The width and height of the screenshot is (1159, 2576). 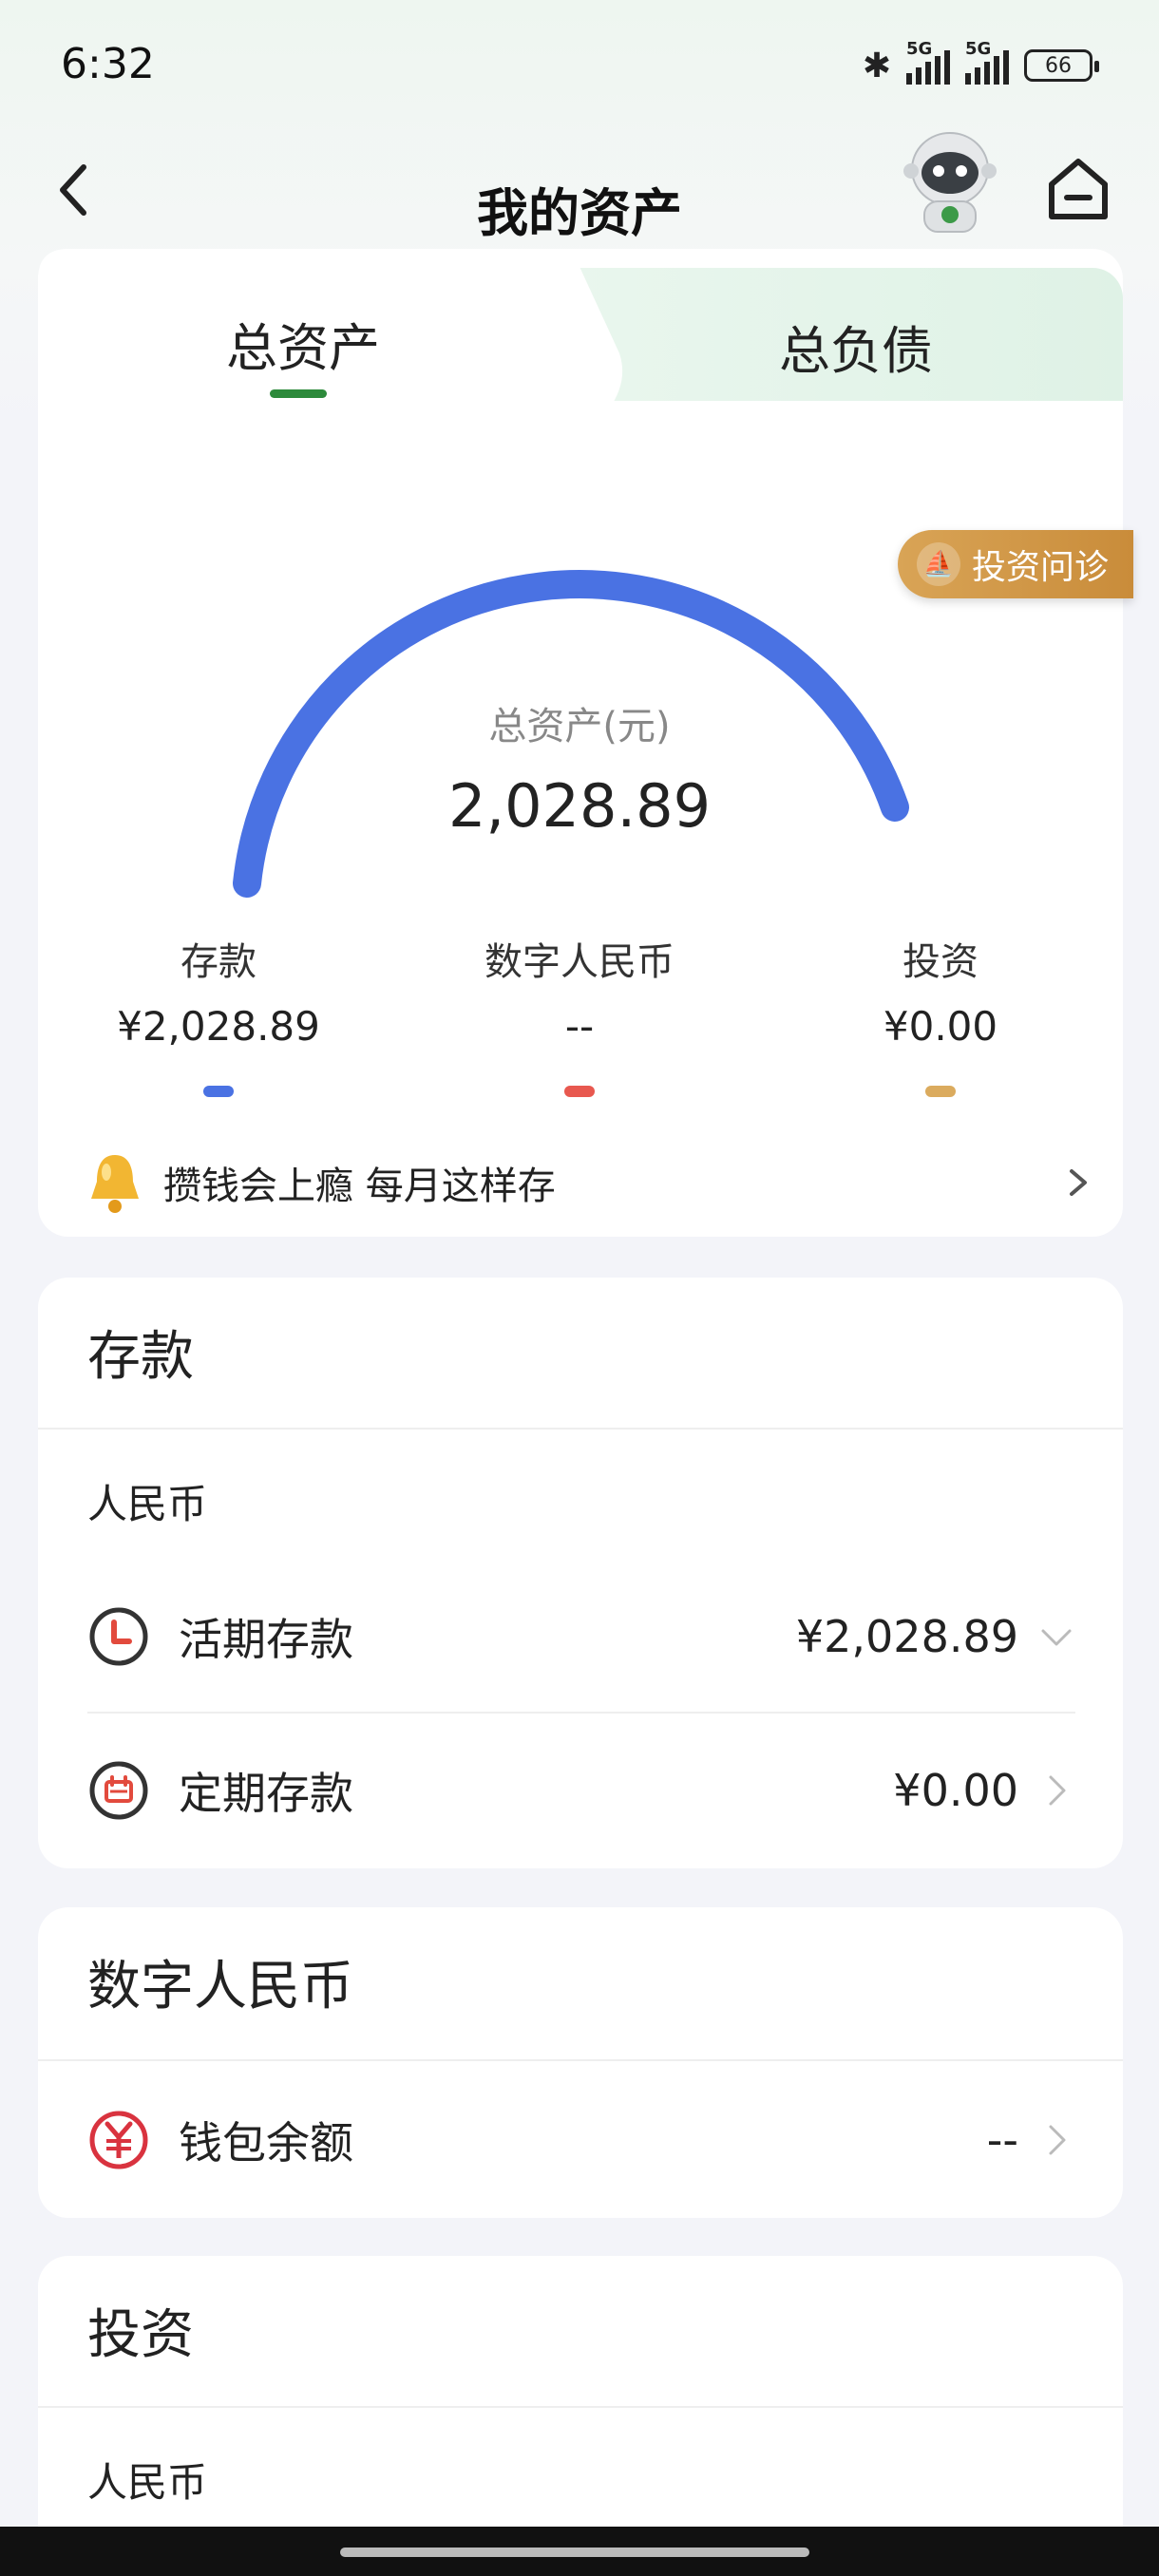 I want to click on tab-active-indicator, so click(x=298, y=393).